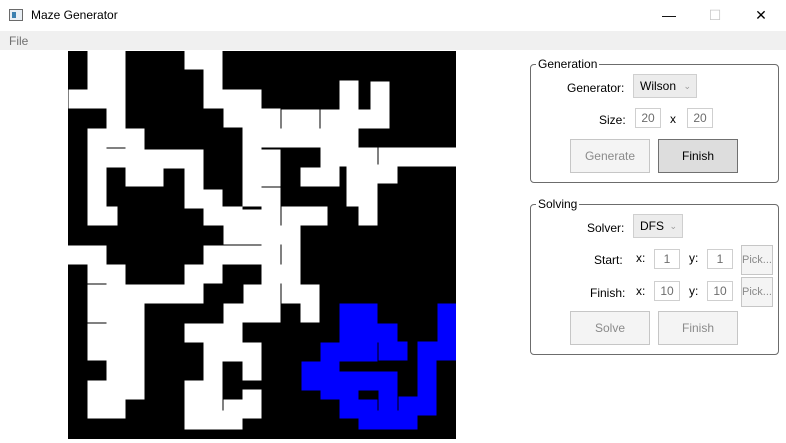 This screenshot has height=443, width=786. What do you see at coordinates (715, 15) in the screenshot?
I see `maximize-button: ☐` at bounding box center [715, 15].